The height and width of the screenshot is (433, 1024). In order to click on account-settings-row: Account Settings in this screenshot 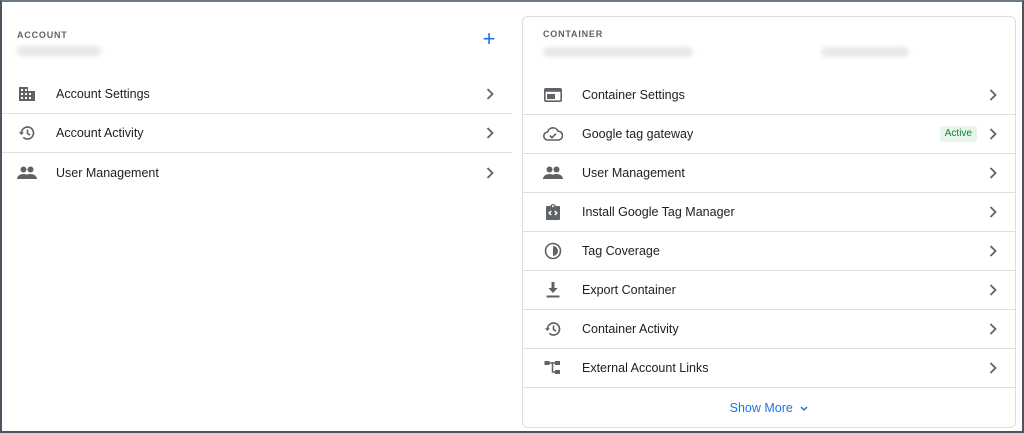, I will do `click(257, 94)`.